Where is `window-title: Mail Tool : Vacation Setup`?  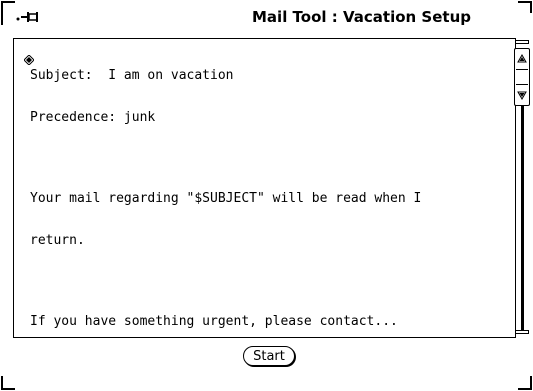
window-title: Mail Tool : Vacation Setup is located at coordinates (361, 17).